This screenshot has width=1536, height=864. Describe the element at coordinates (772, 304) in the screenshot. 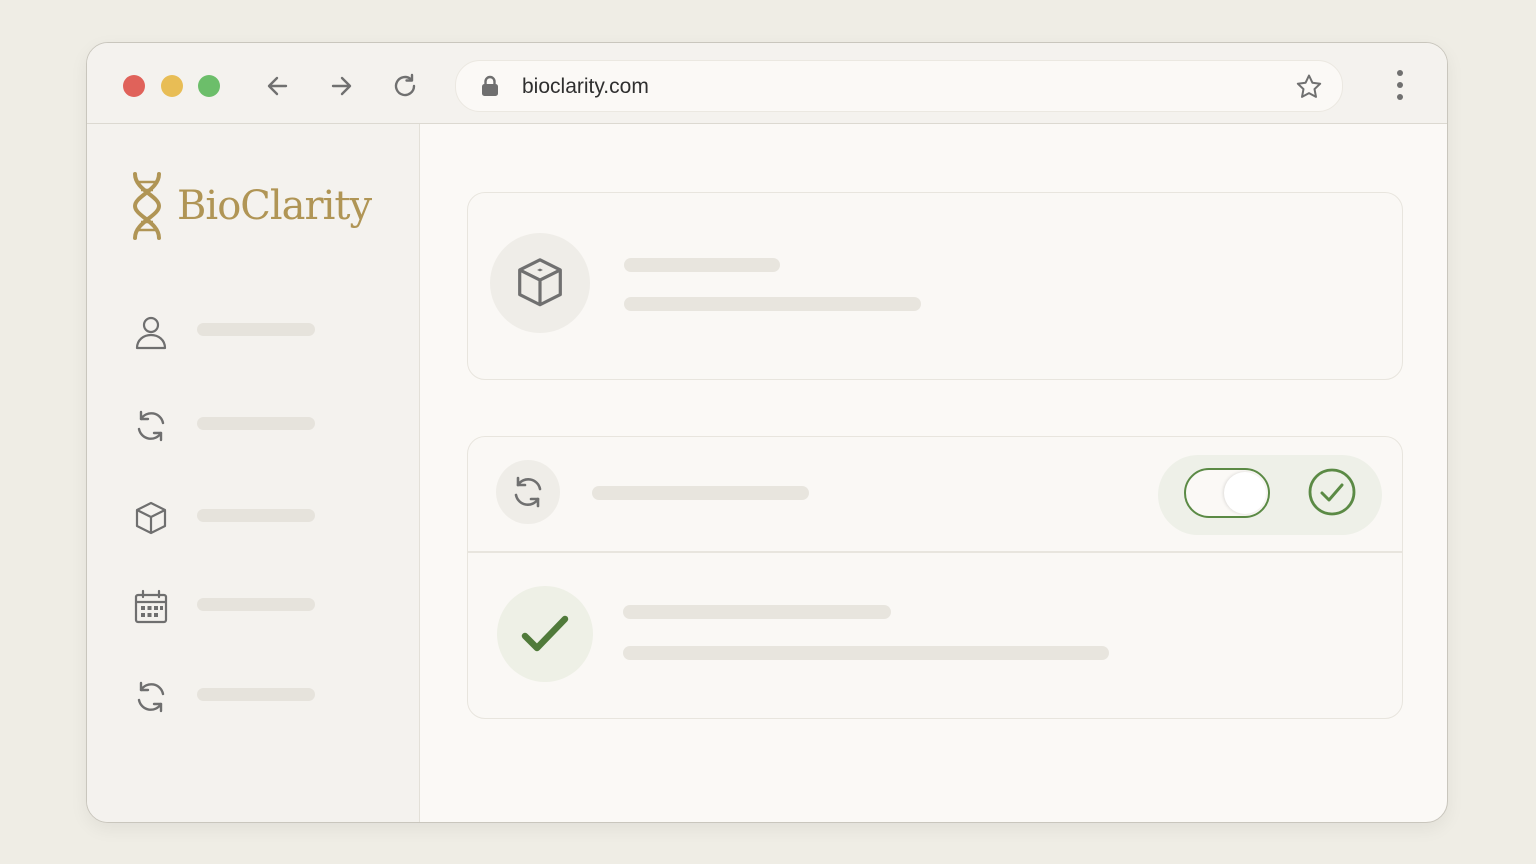

I see `product-subtitle-placeholder` at that location.